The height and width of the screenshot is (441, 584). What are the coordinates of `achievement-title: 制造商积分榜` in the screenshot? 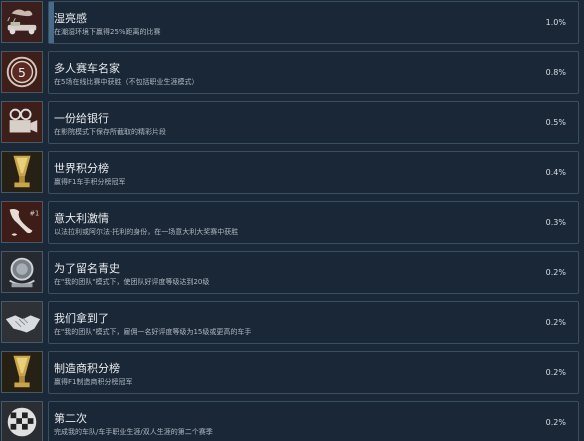 It's located at (87, 368).